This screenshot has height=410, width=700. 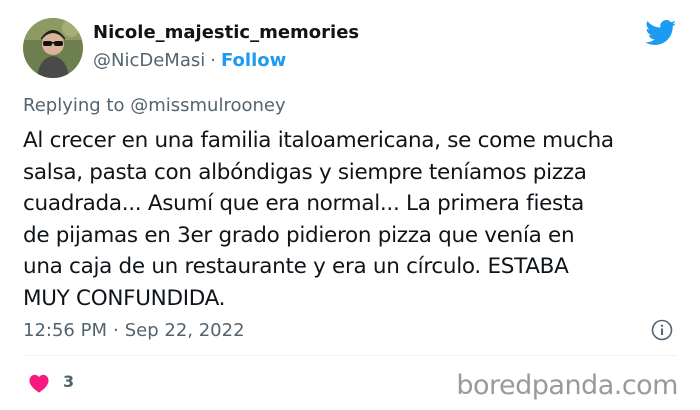 I want to click on twitter-bird-icon, so click(x=661, y=33).